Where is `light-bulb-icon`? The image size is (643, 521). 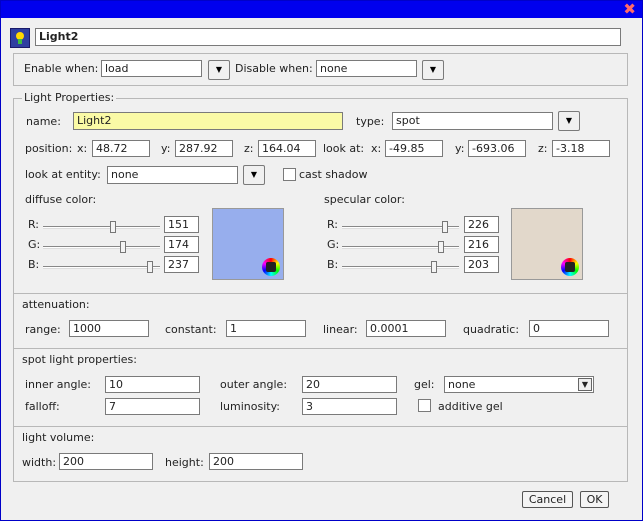 light-bulb-icon is located at coordinates (20, 38).